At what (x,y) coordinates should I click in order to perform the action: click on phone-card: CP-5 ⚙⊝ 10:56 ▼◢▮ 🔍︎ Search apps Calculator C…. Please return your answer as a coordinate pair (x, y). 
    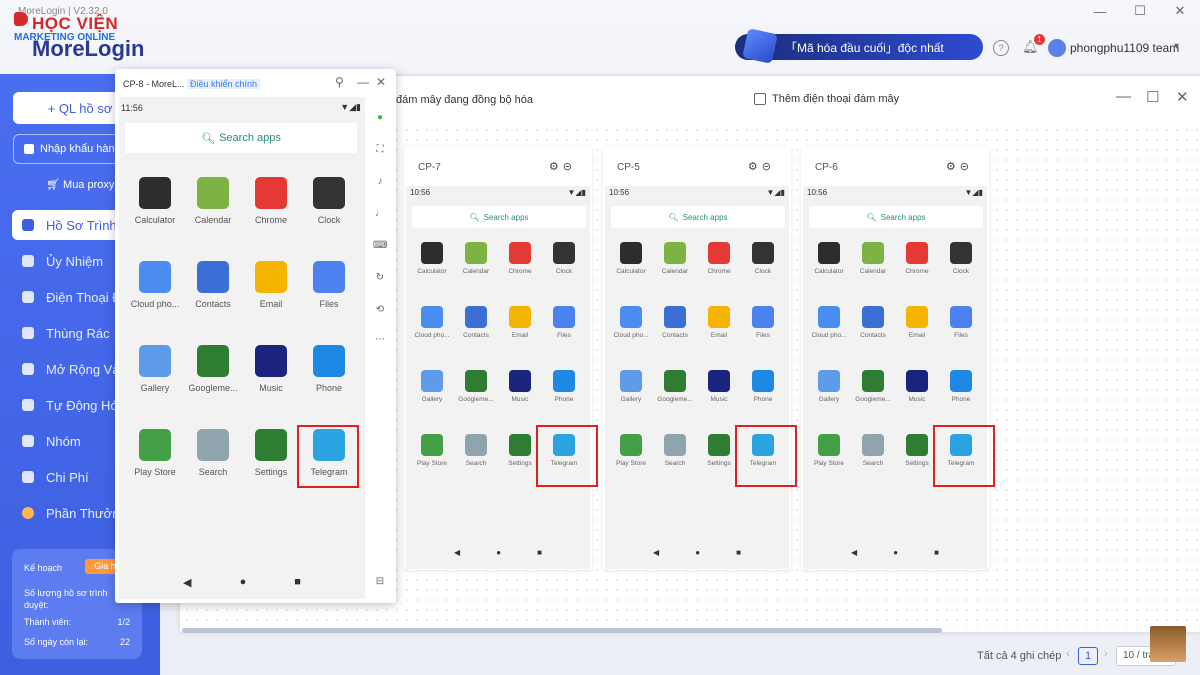
    Looking at the image, I should click on (697, 358).